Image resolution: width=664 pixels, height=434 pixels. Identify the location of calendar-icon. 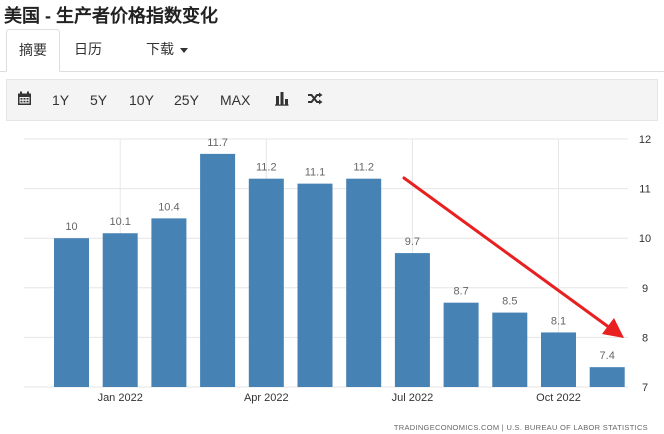
(24, 101).